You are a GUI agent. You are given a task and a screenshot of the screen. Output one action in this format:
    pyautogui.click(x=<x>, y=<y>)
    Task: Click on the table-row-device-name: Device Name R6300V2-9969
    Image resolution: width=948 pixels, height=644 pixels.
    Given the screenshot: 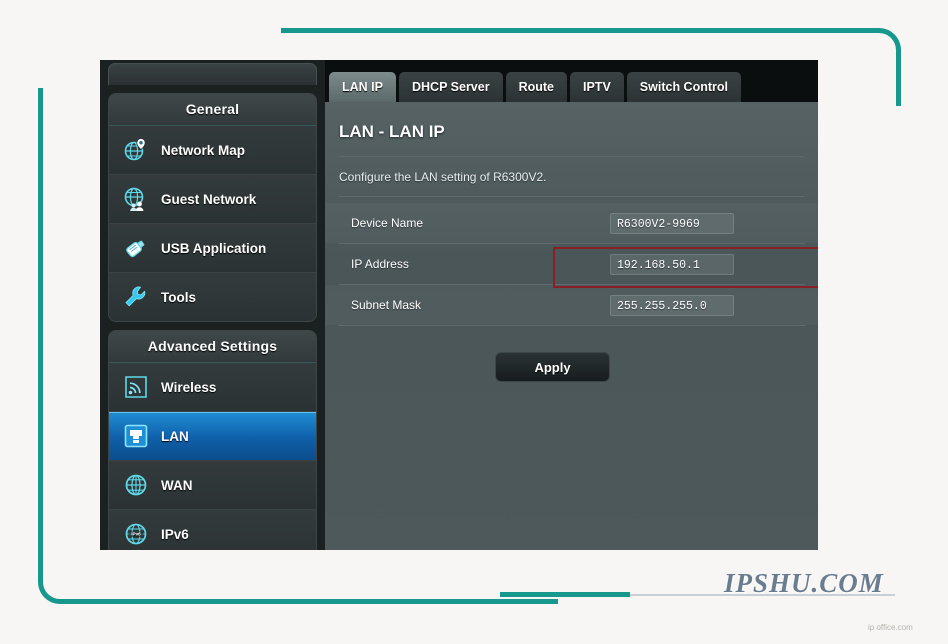 What is the action you would take?
    pyautogui.click(x=572, y=223)
    